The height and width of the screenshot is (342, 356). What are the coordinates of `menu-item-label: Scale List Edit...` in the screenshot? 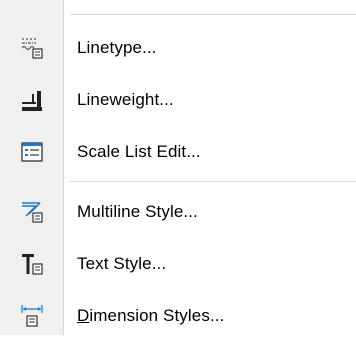 It's located at (139, 151).